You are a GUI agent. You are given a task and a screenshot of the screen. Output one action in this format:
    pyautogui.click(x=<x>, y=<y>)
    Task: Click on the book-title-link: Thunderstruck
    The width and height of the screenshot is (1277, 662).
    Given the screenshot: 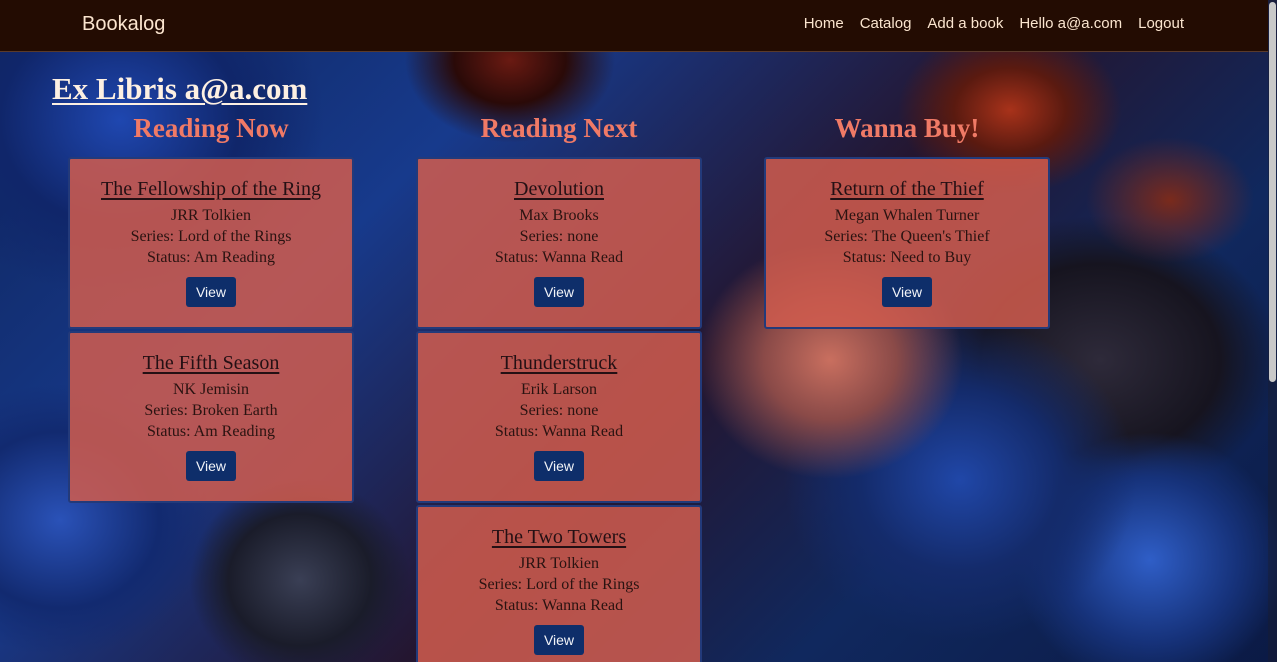 What is the action you would take?
    pyautogui.click(x=559, y=363)
    